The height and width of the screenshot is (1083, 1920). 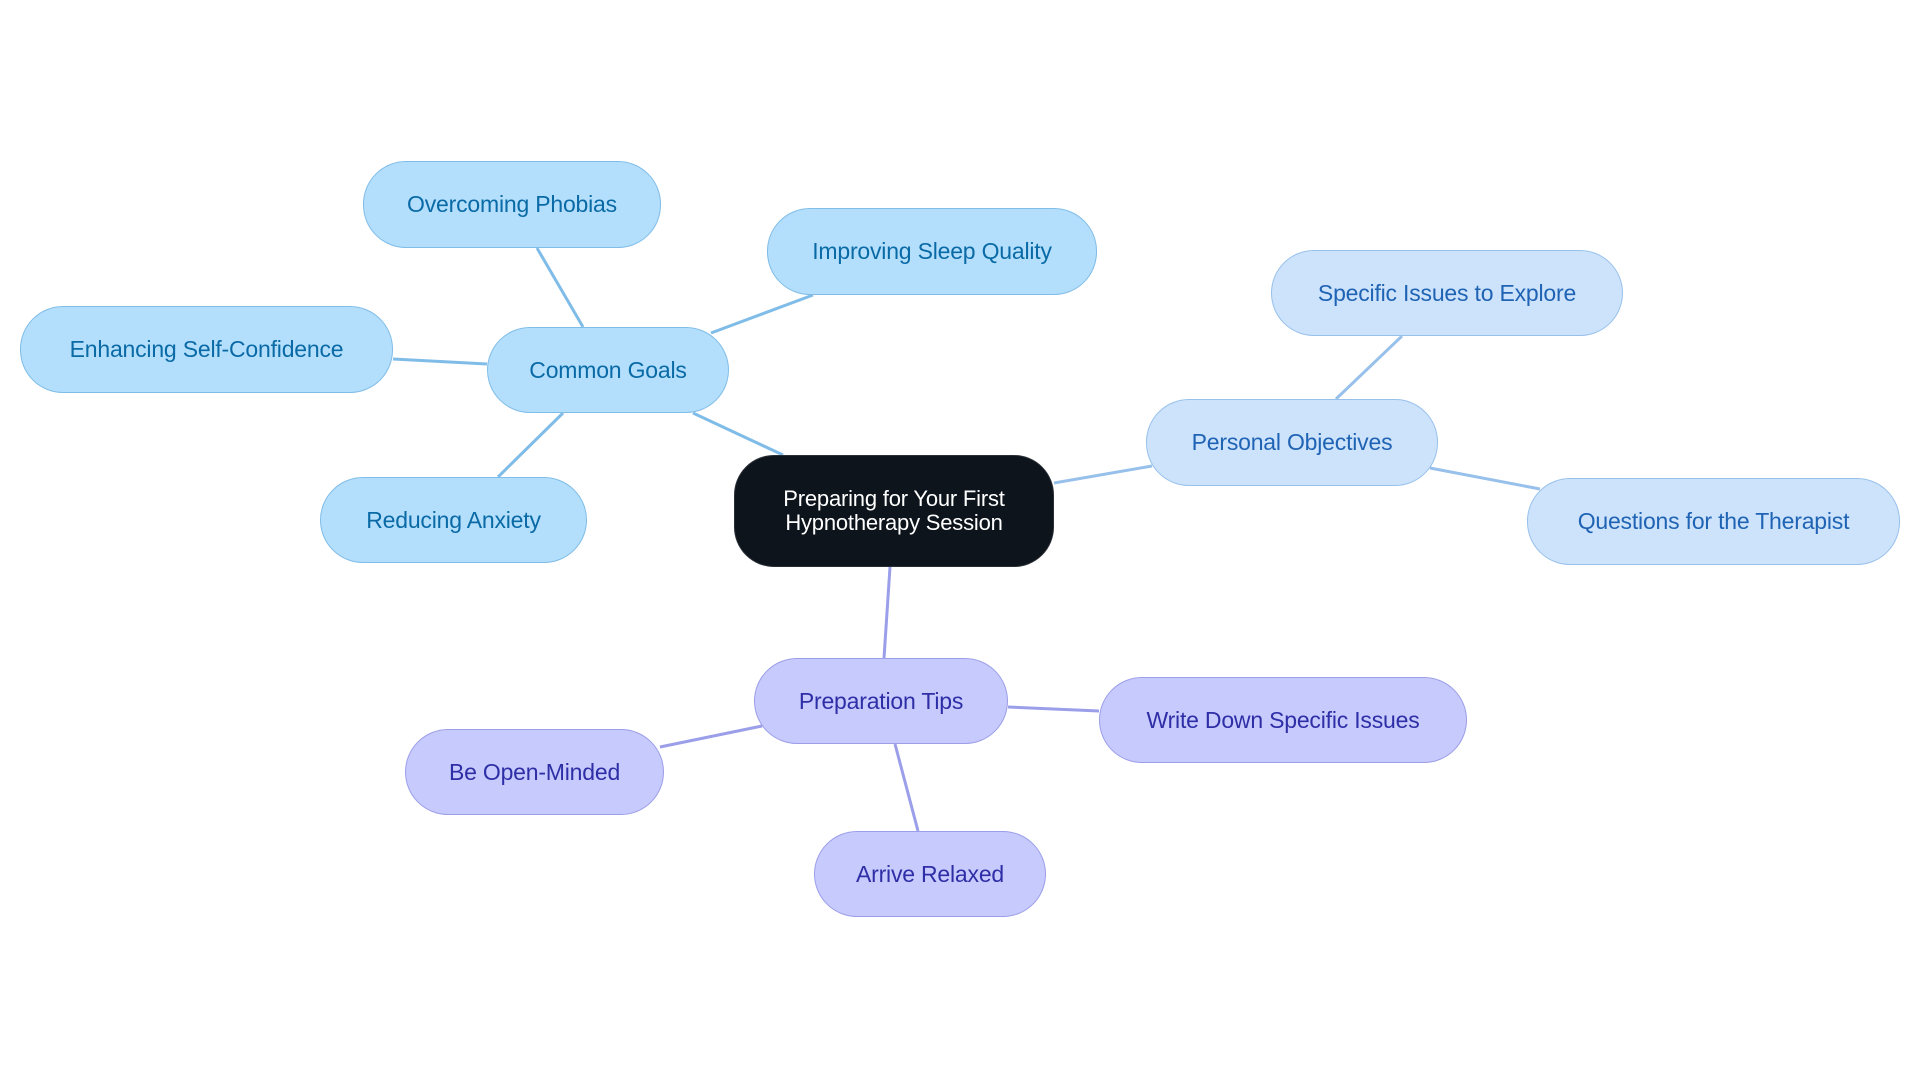 I want to click on node-label: Improving Sleep Quality, so click(x=932, y=251).